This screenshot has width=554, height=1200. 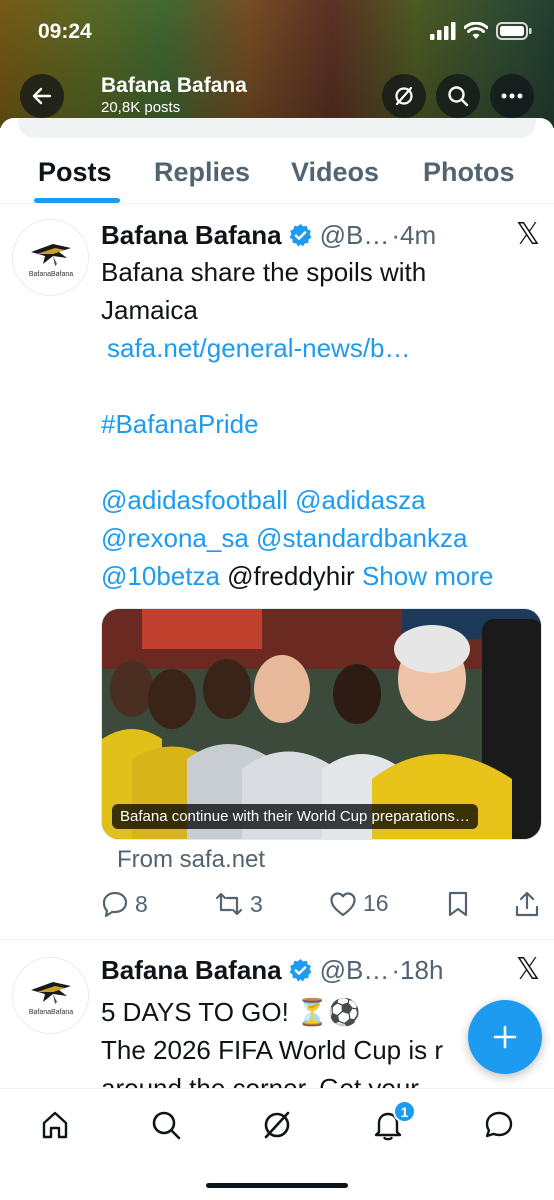 I want to click on search-button, so click(x=458, y=96).